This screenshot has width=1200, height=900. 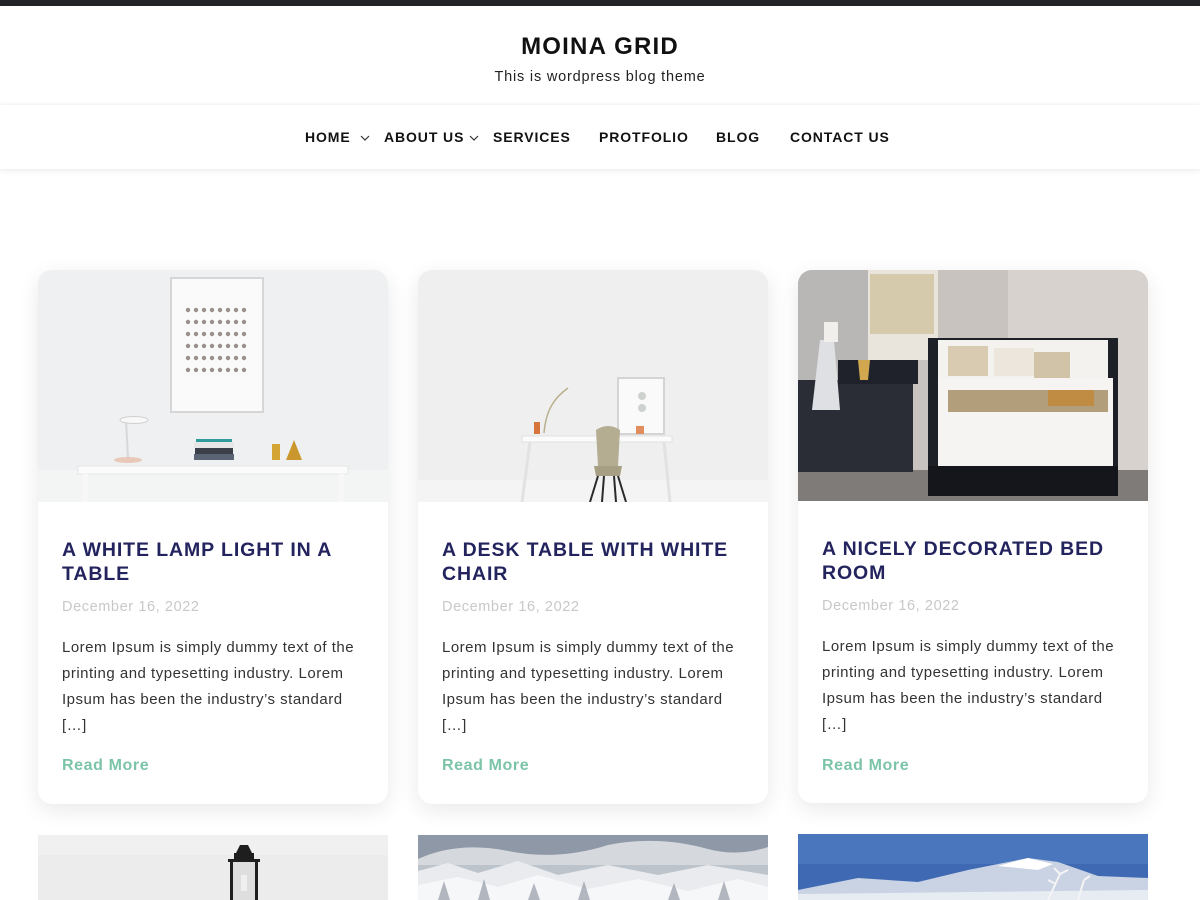 I want to click on nav-item-services: SERVICES, so click(x=532, y=137).